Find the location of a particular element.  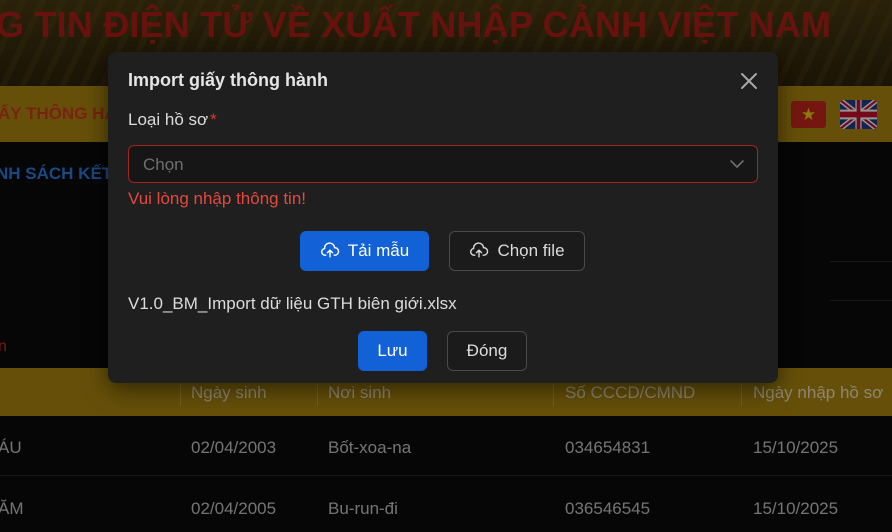

close-icon is located at coordinates (749, 81).